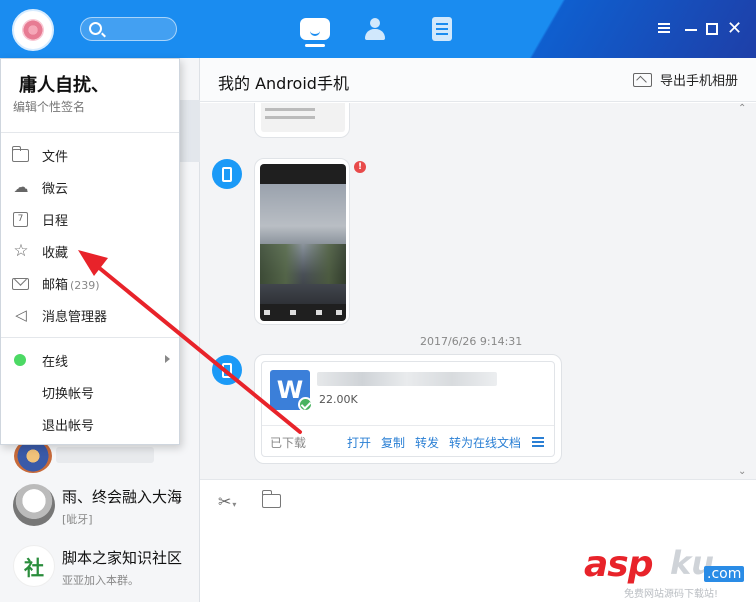 The image size is (756, 602). I want to click on scroll-down-icon: ⌄, so click(742, 471).